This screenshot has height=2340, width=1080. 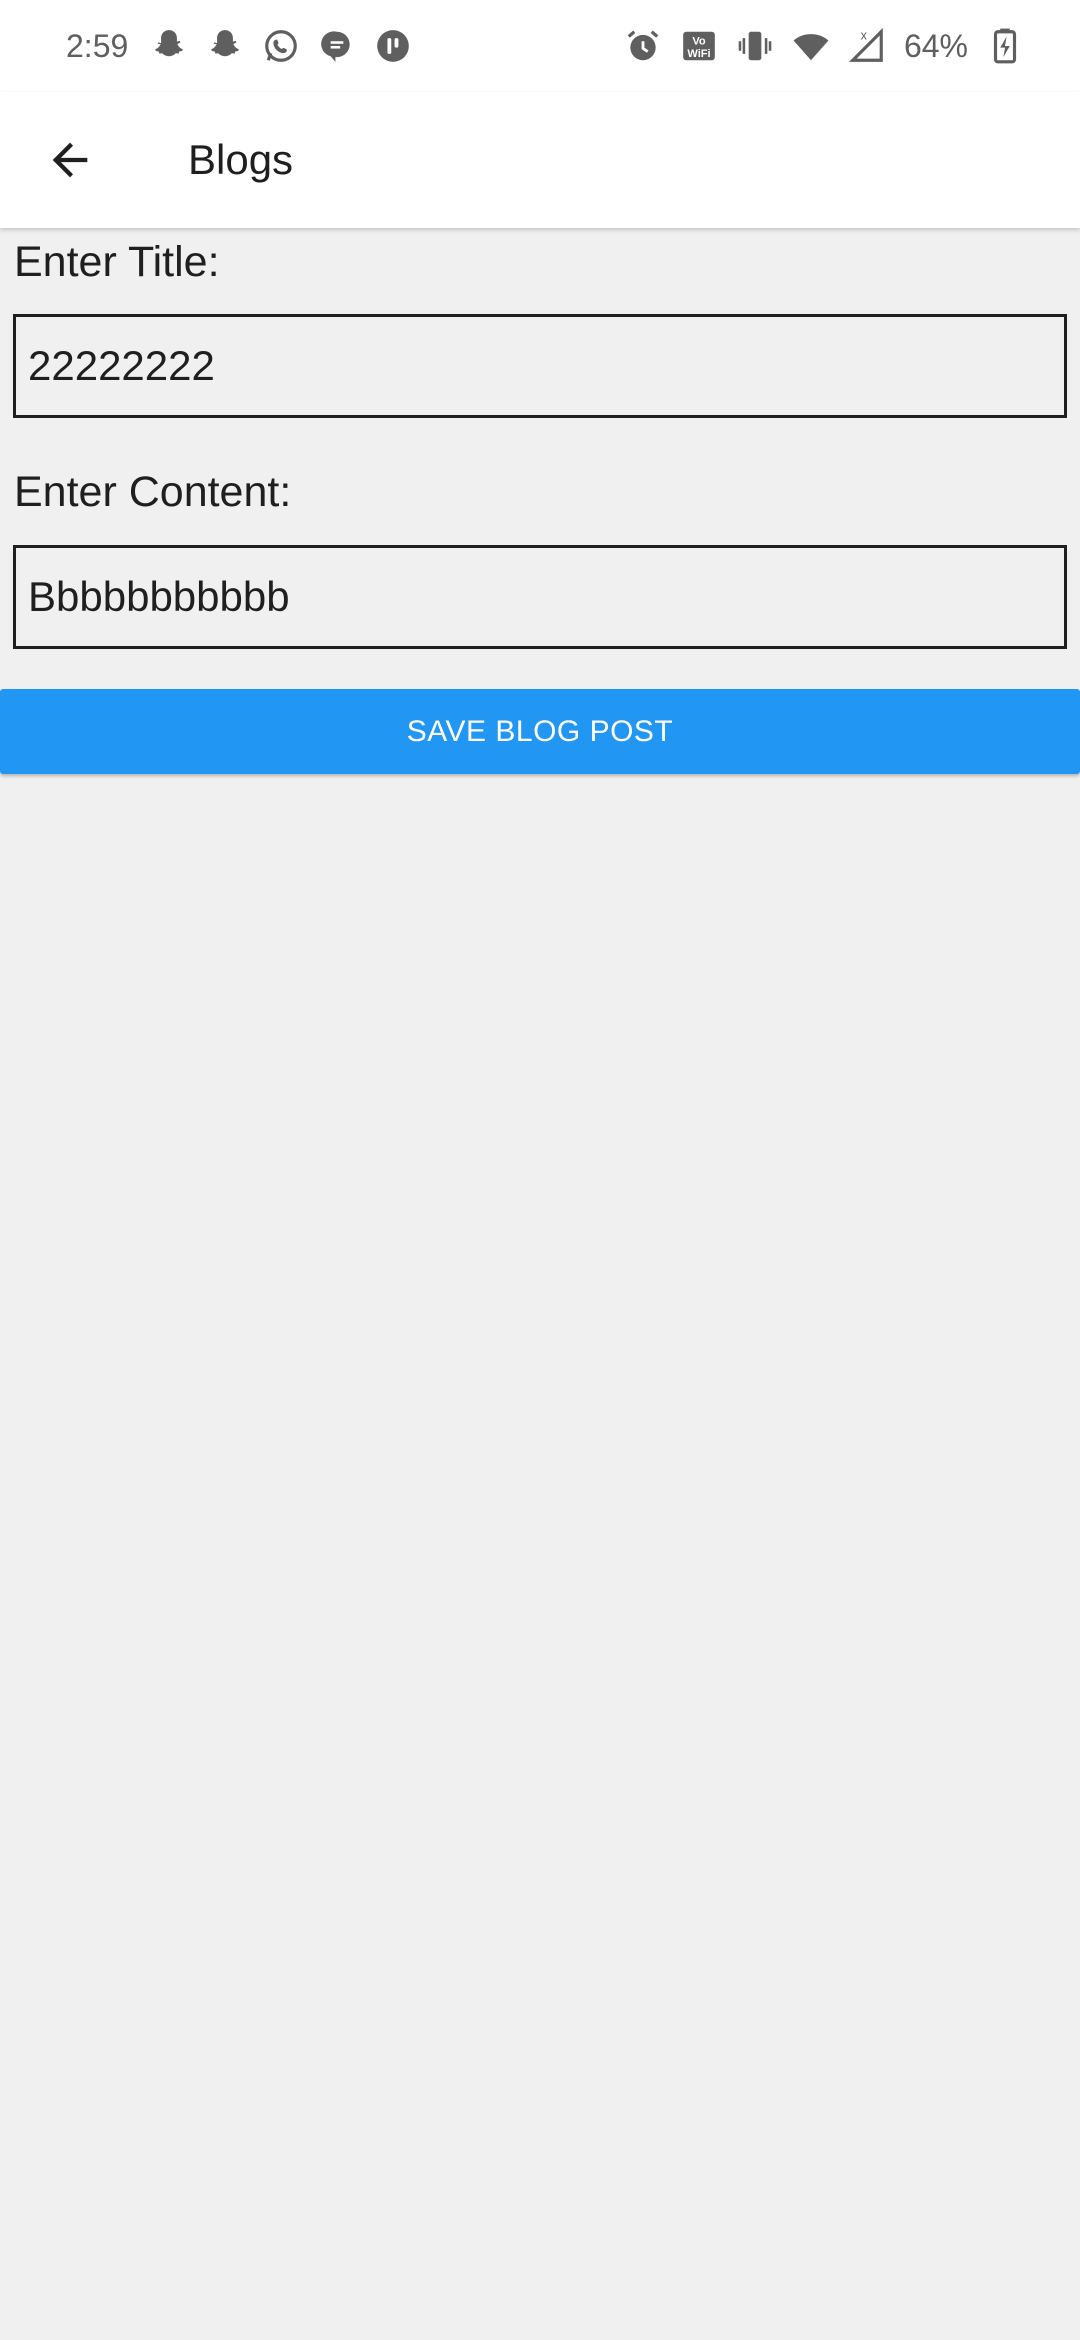 I want to click on title-input, so click(x=540, y=366).